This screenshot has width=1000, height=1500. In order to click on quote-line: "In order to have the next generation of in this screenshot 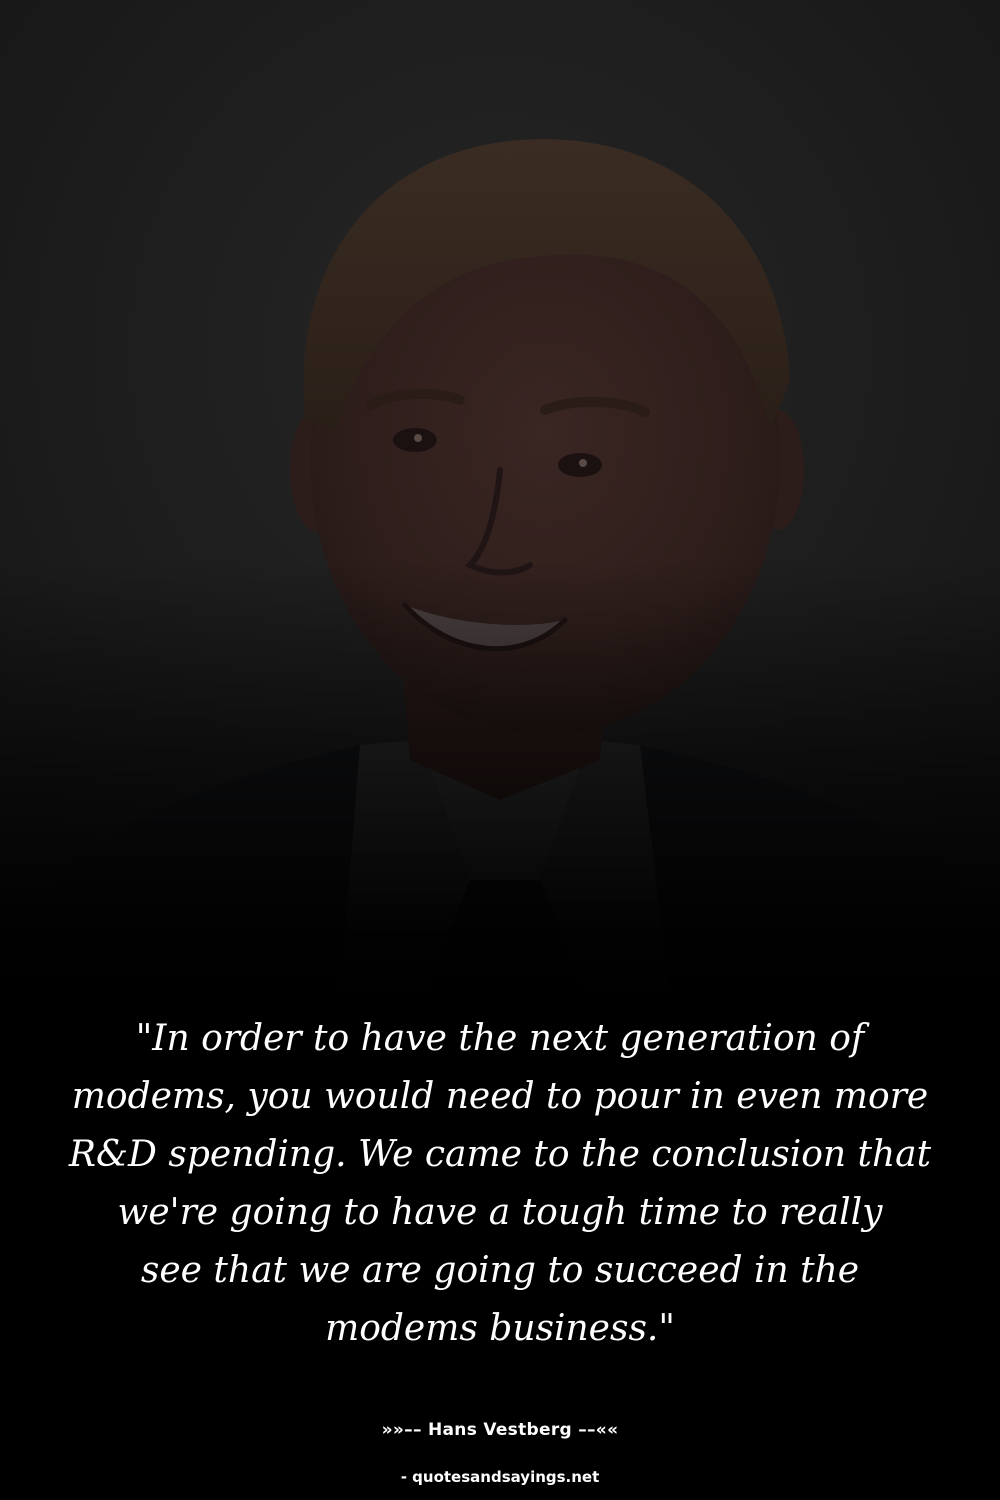, I will do `click(500, 1038)`.